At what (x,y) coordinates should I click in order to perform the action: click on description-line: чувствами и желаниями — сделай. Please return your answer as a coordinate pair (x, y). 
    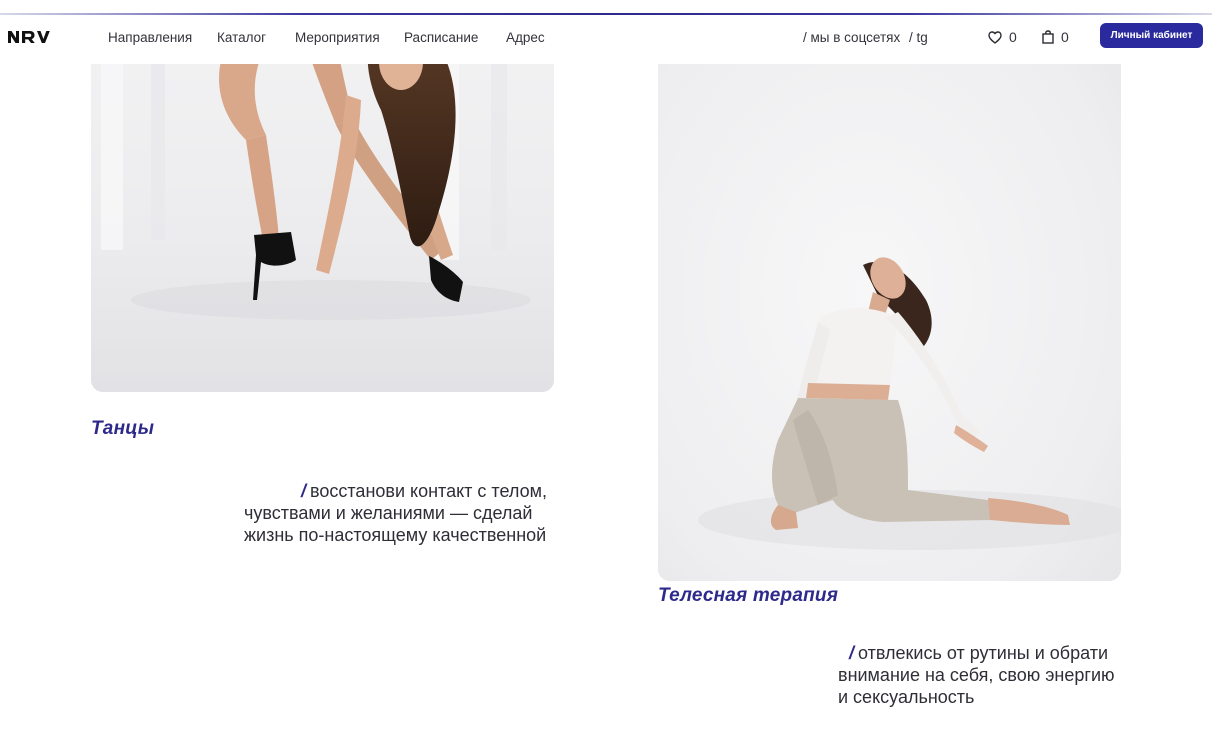
    Looking at the image, I should click on (388, 513).